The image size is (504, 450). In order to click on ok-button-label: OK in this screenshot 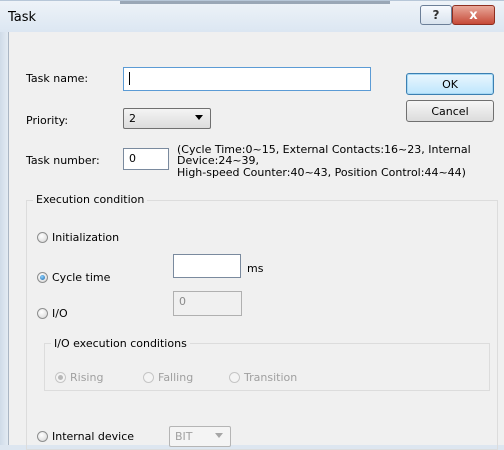, I will do `click(450, 84)`.